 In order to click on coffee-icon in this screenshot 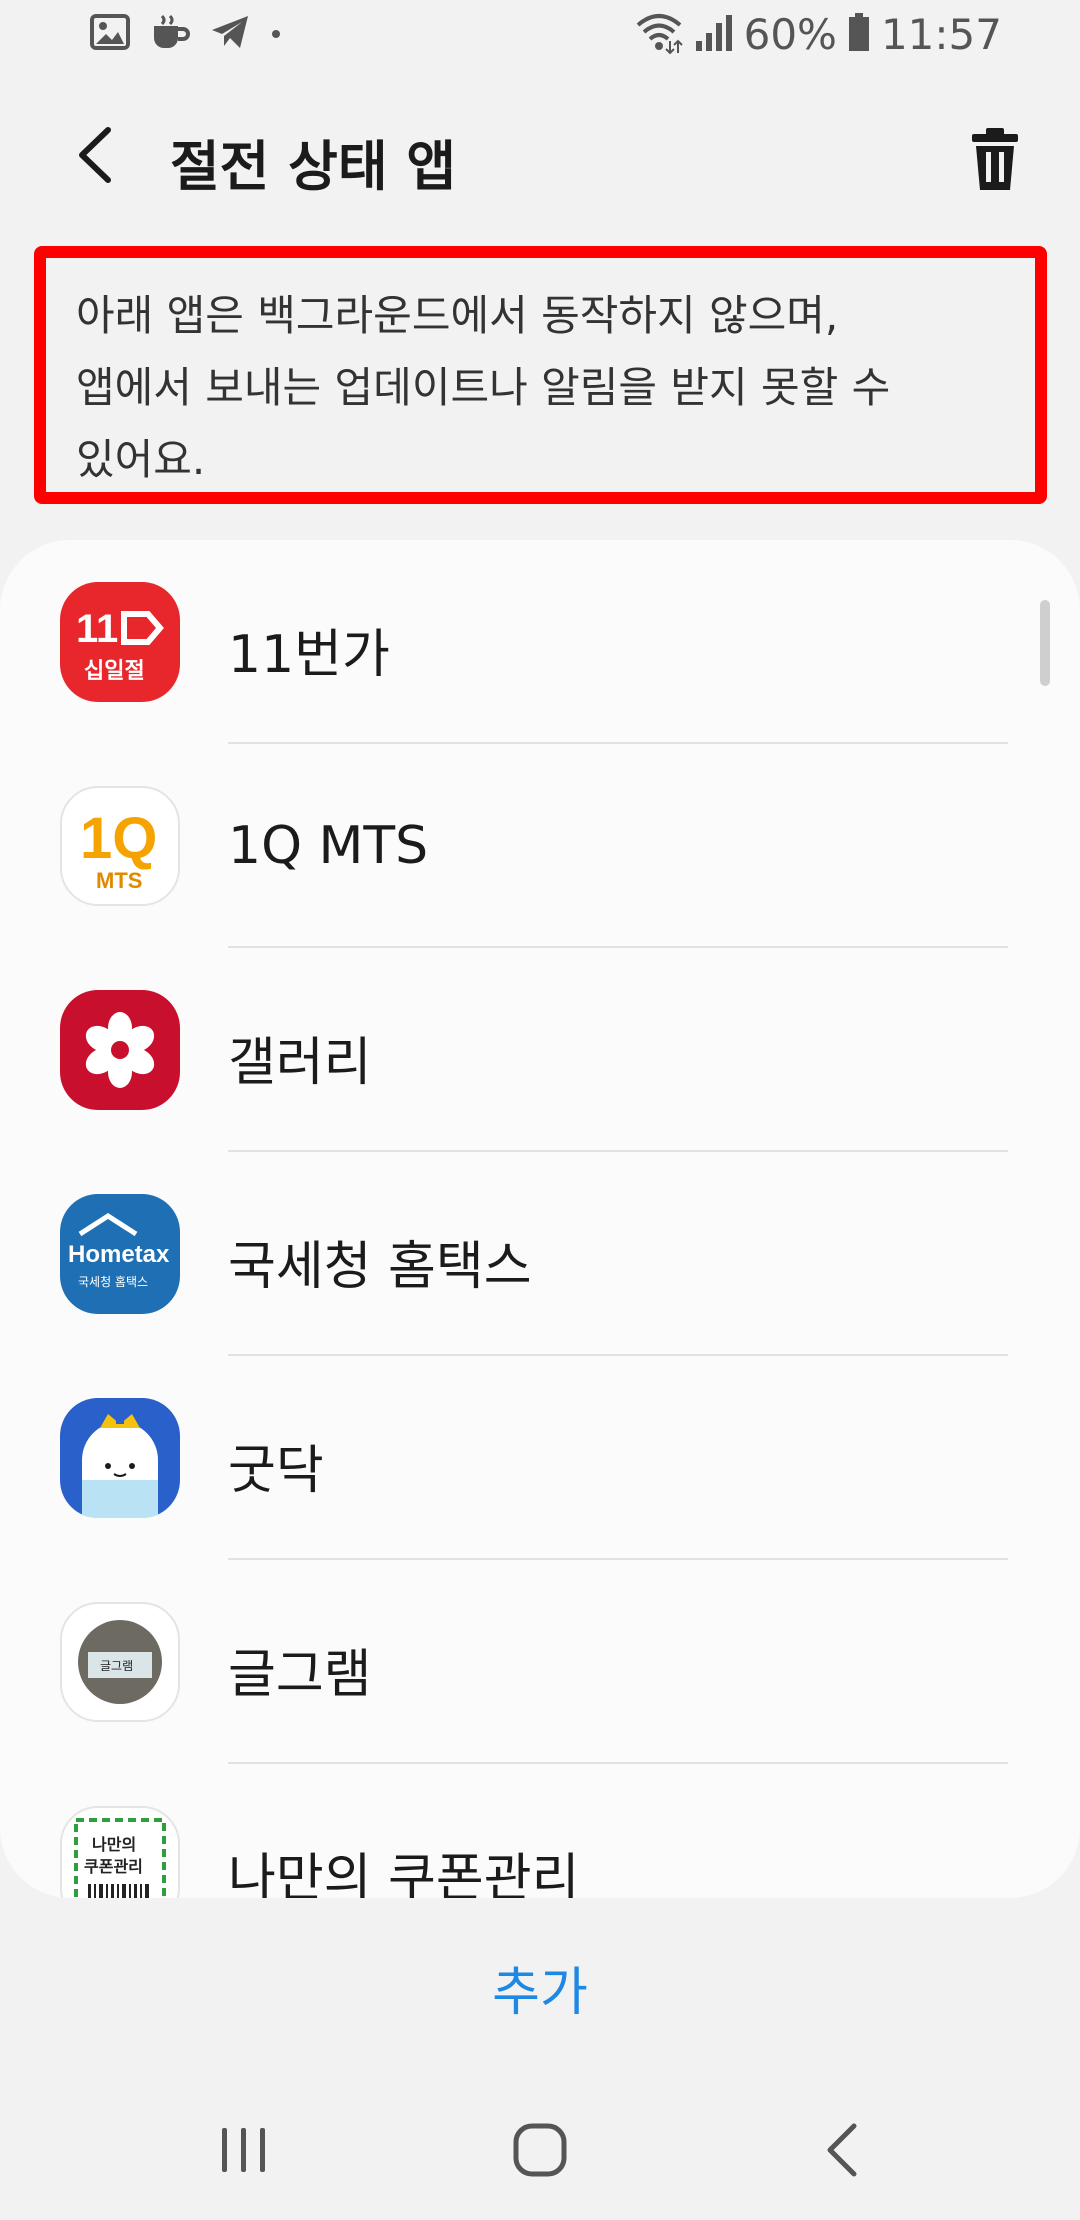, I will do `click(170, 34)`.